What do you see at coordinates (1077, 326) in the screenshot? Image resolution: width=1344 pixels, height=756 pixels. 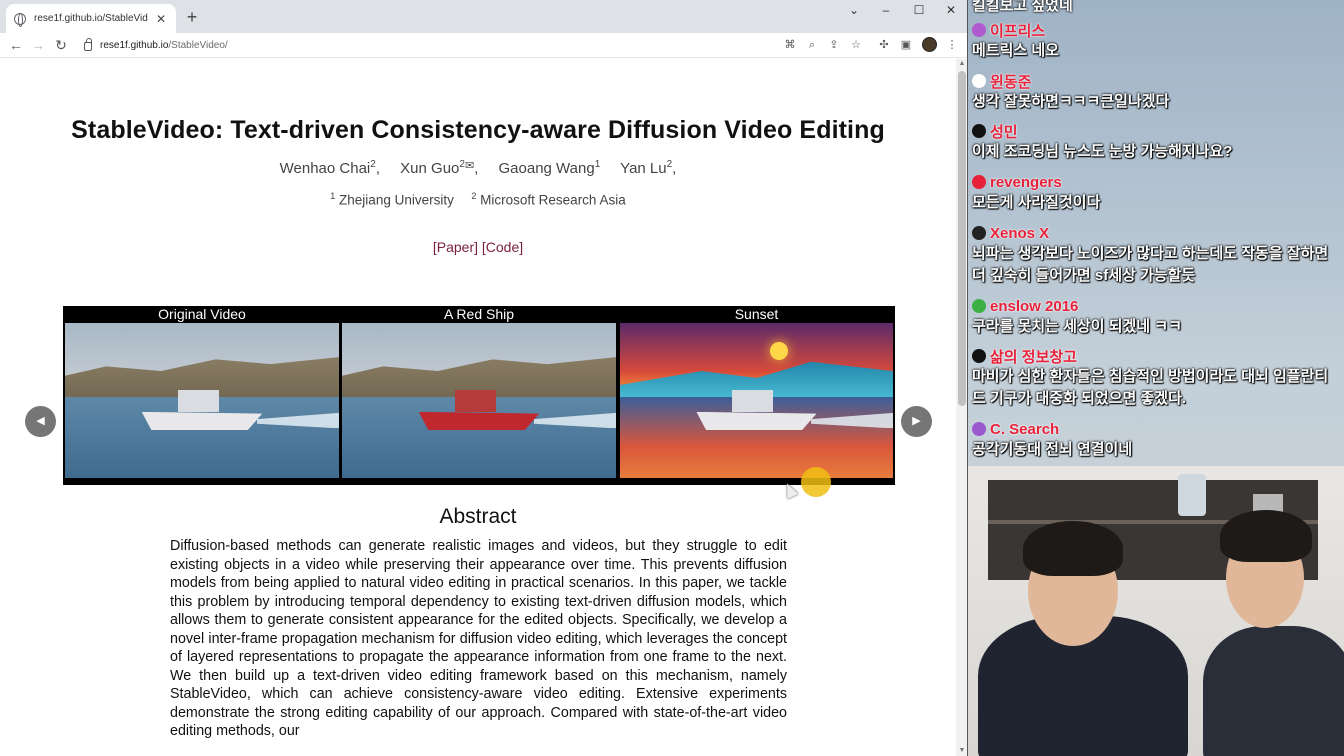 I see `chat-text: 구라를 못치는 세상이 되겠네 ㅋㅋ` at bounding box center [1077, 326].